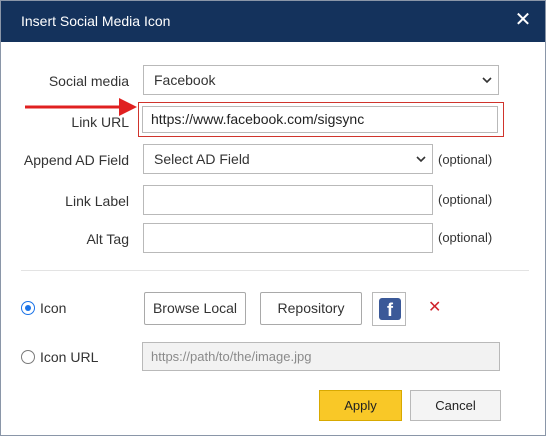 This screenshot has height=436, width=546. Describe the element at coordinates (273, 21) in the screenshot. I see `dialog-title-bar: Insert Social Media Icon ✕` at that location.